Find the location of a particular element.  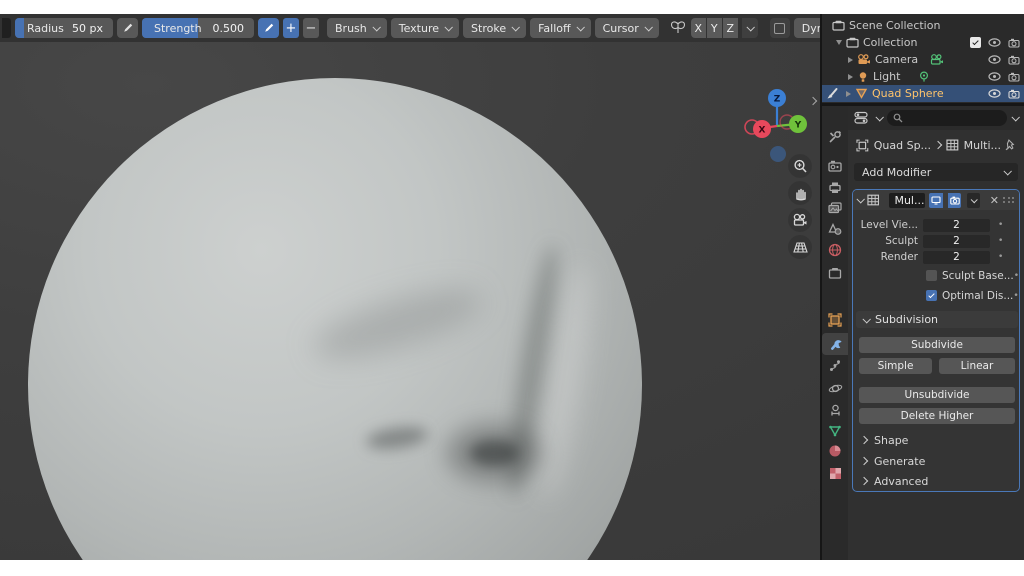

axis-minus-z-ball is located at coordinates (778, 154).